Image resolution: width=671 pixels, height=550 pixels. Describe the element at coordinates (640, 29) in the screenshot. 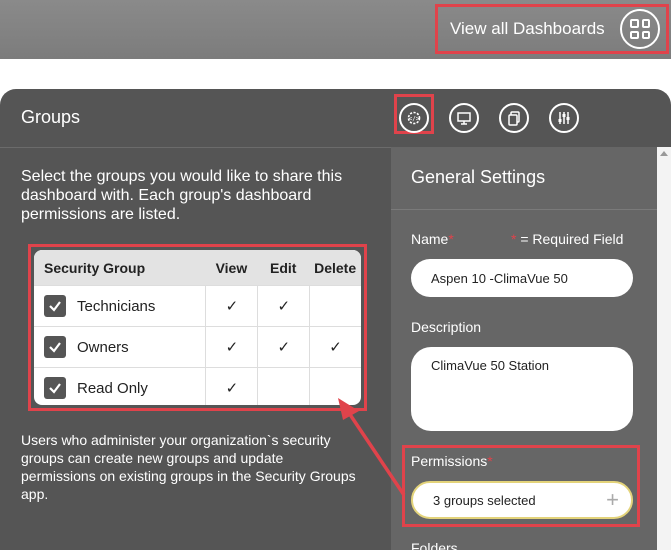

I see `grid-icon` at that location.